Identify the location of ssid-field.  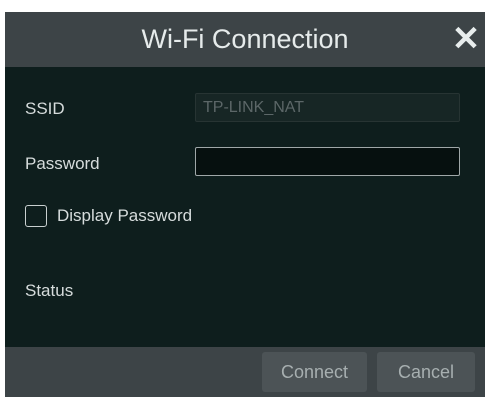
(327, 107).